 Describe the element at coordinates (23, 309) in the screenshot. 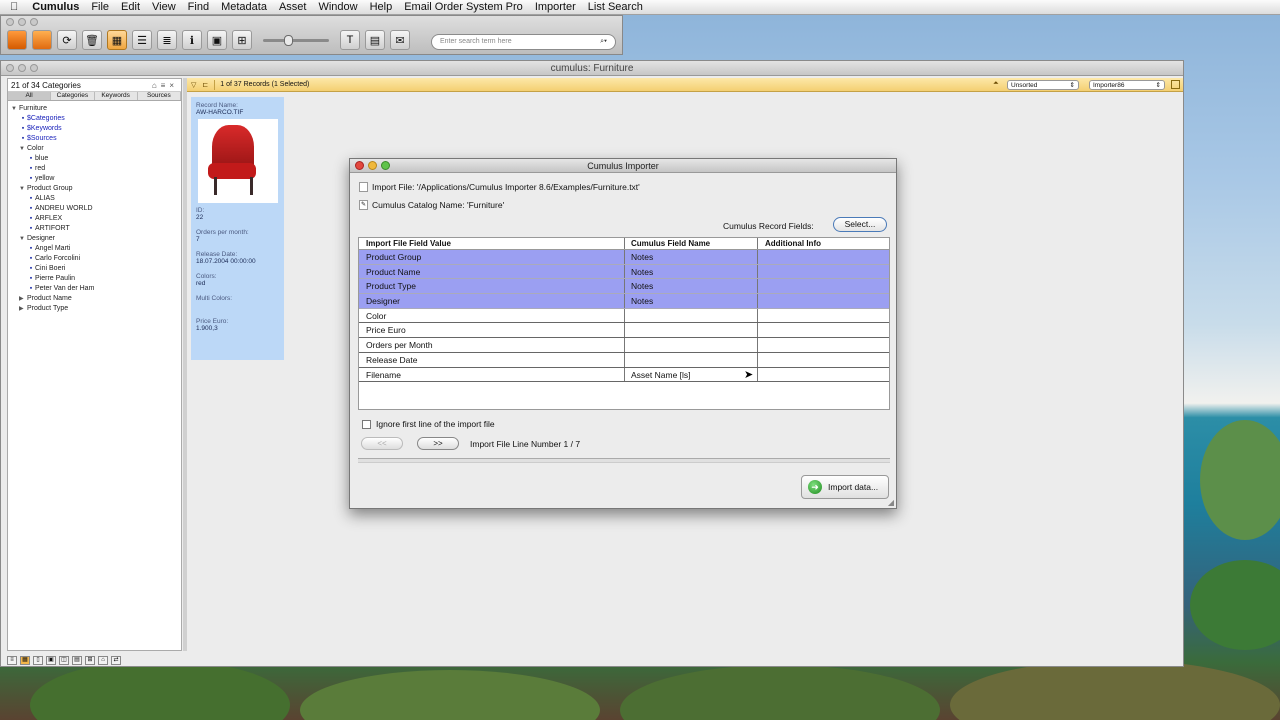

I see `disclosure-closed-icon: ▶` at that location.